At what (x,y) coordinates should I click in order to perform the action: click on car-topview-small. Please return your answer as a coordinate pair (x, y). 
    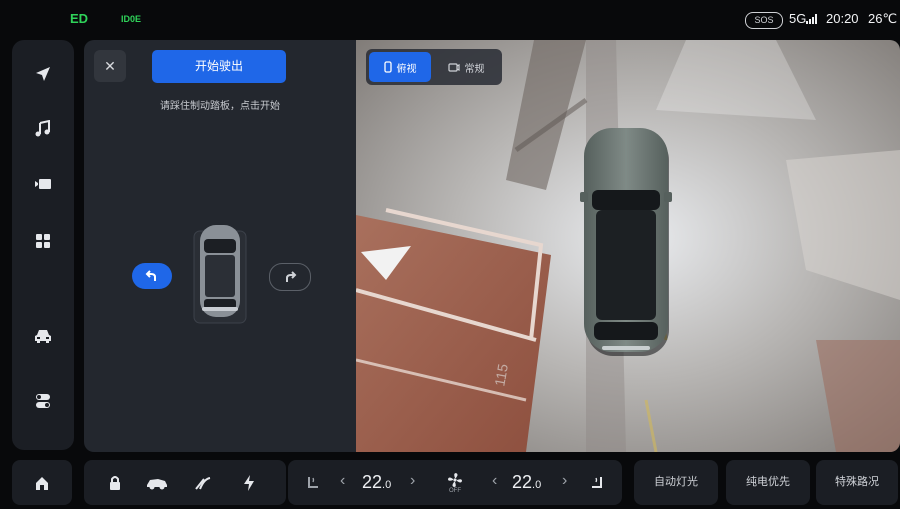
    Looking at the image, I should click on (220, 274).